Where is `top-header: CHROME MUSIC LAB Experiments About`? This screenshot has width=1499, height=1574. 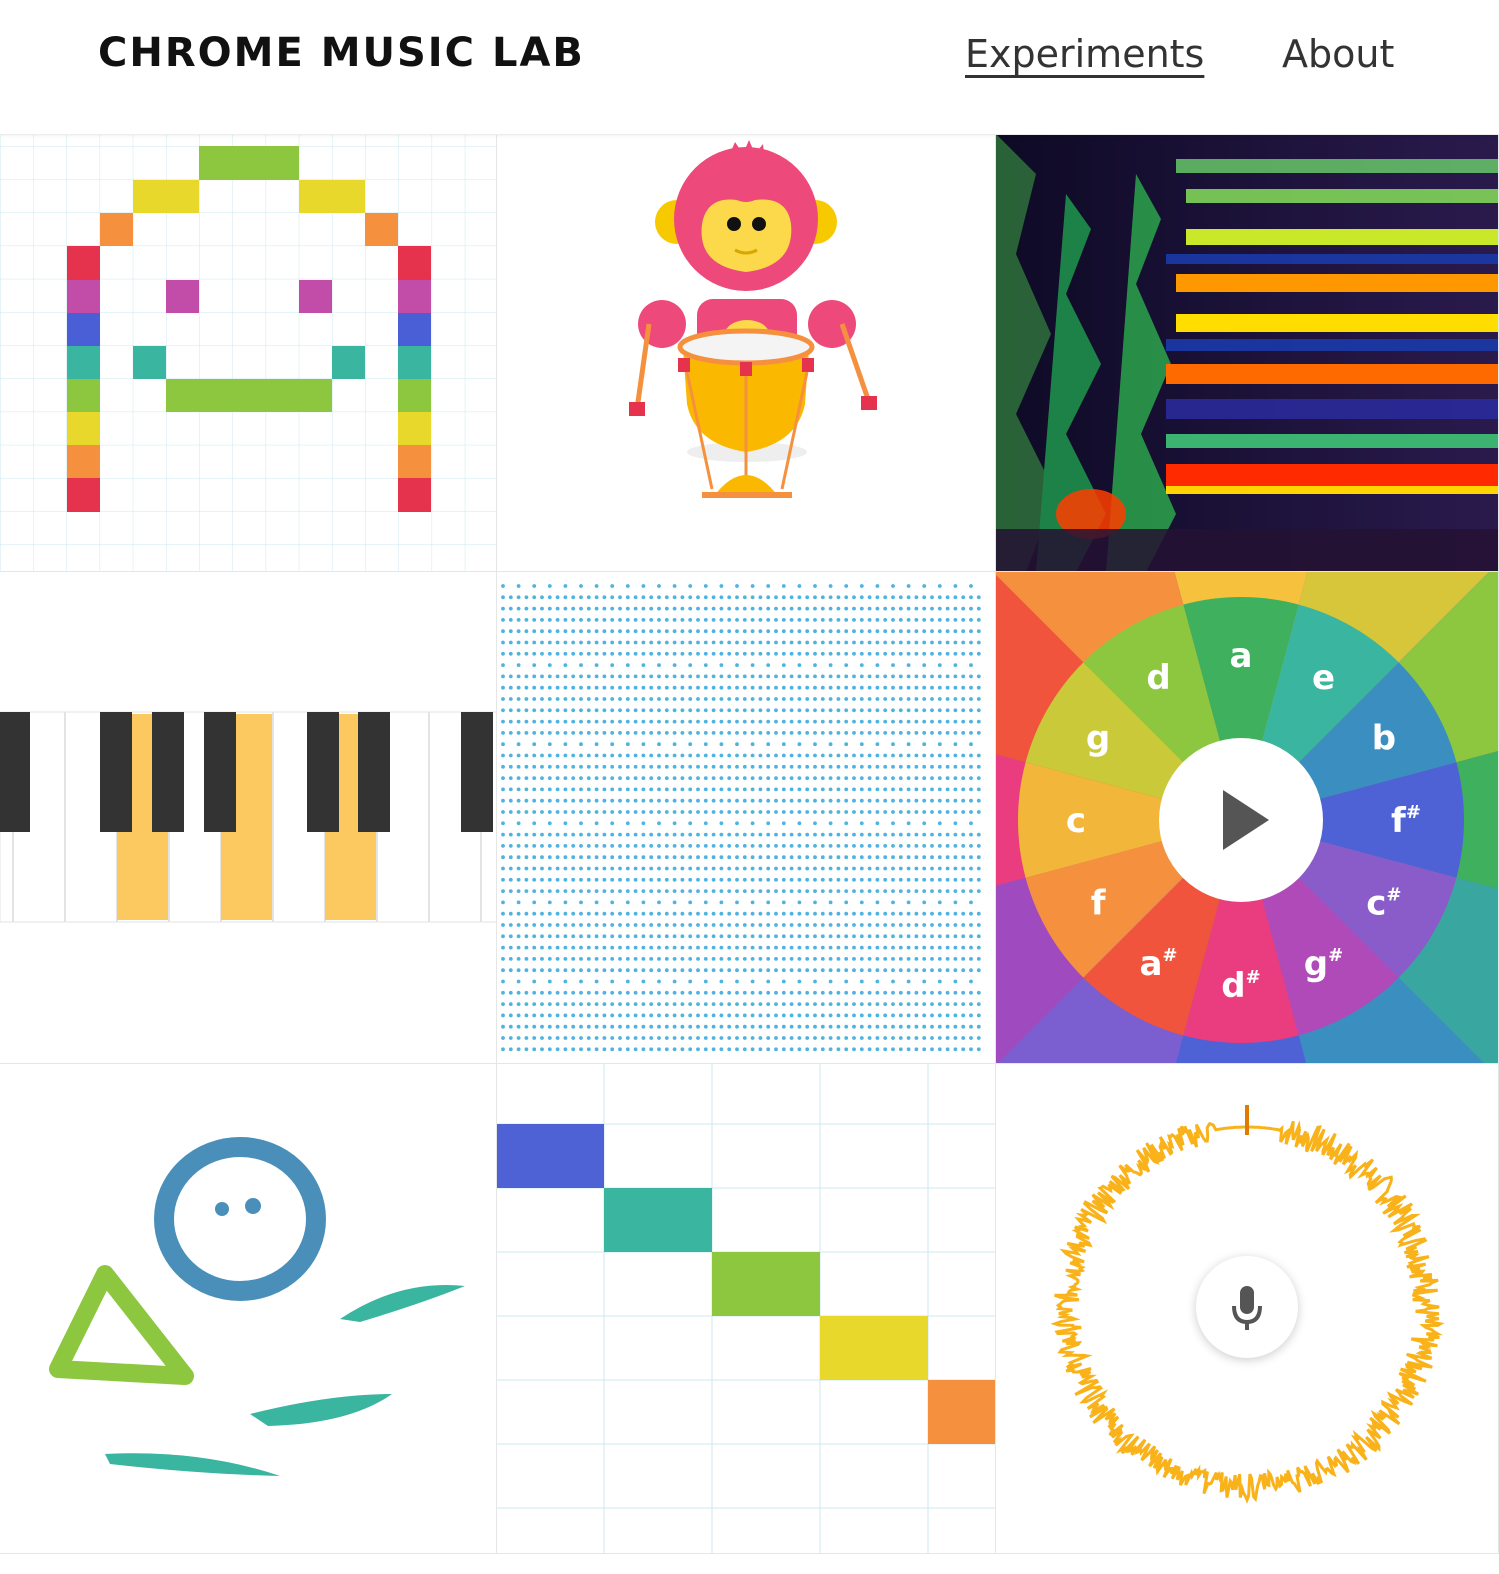
top-header: CHROME MUSIC LAB Experiments About is located at coordinates (749, 67).